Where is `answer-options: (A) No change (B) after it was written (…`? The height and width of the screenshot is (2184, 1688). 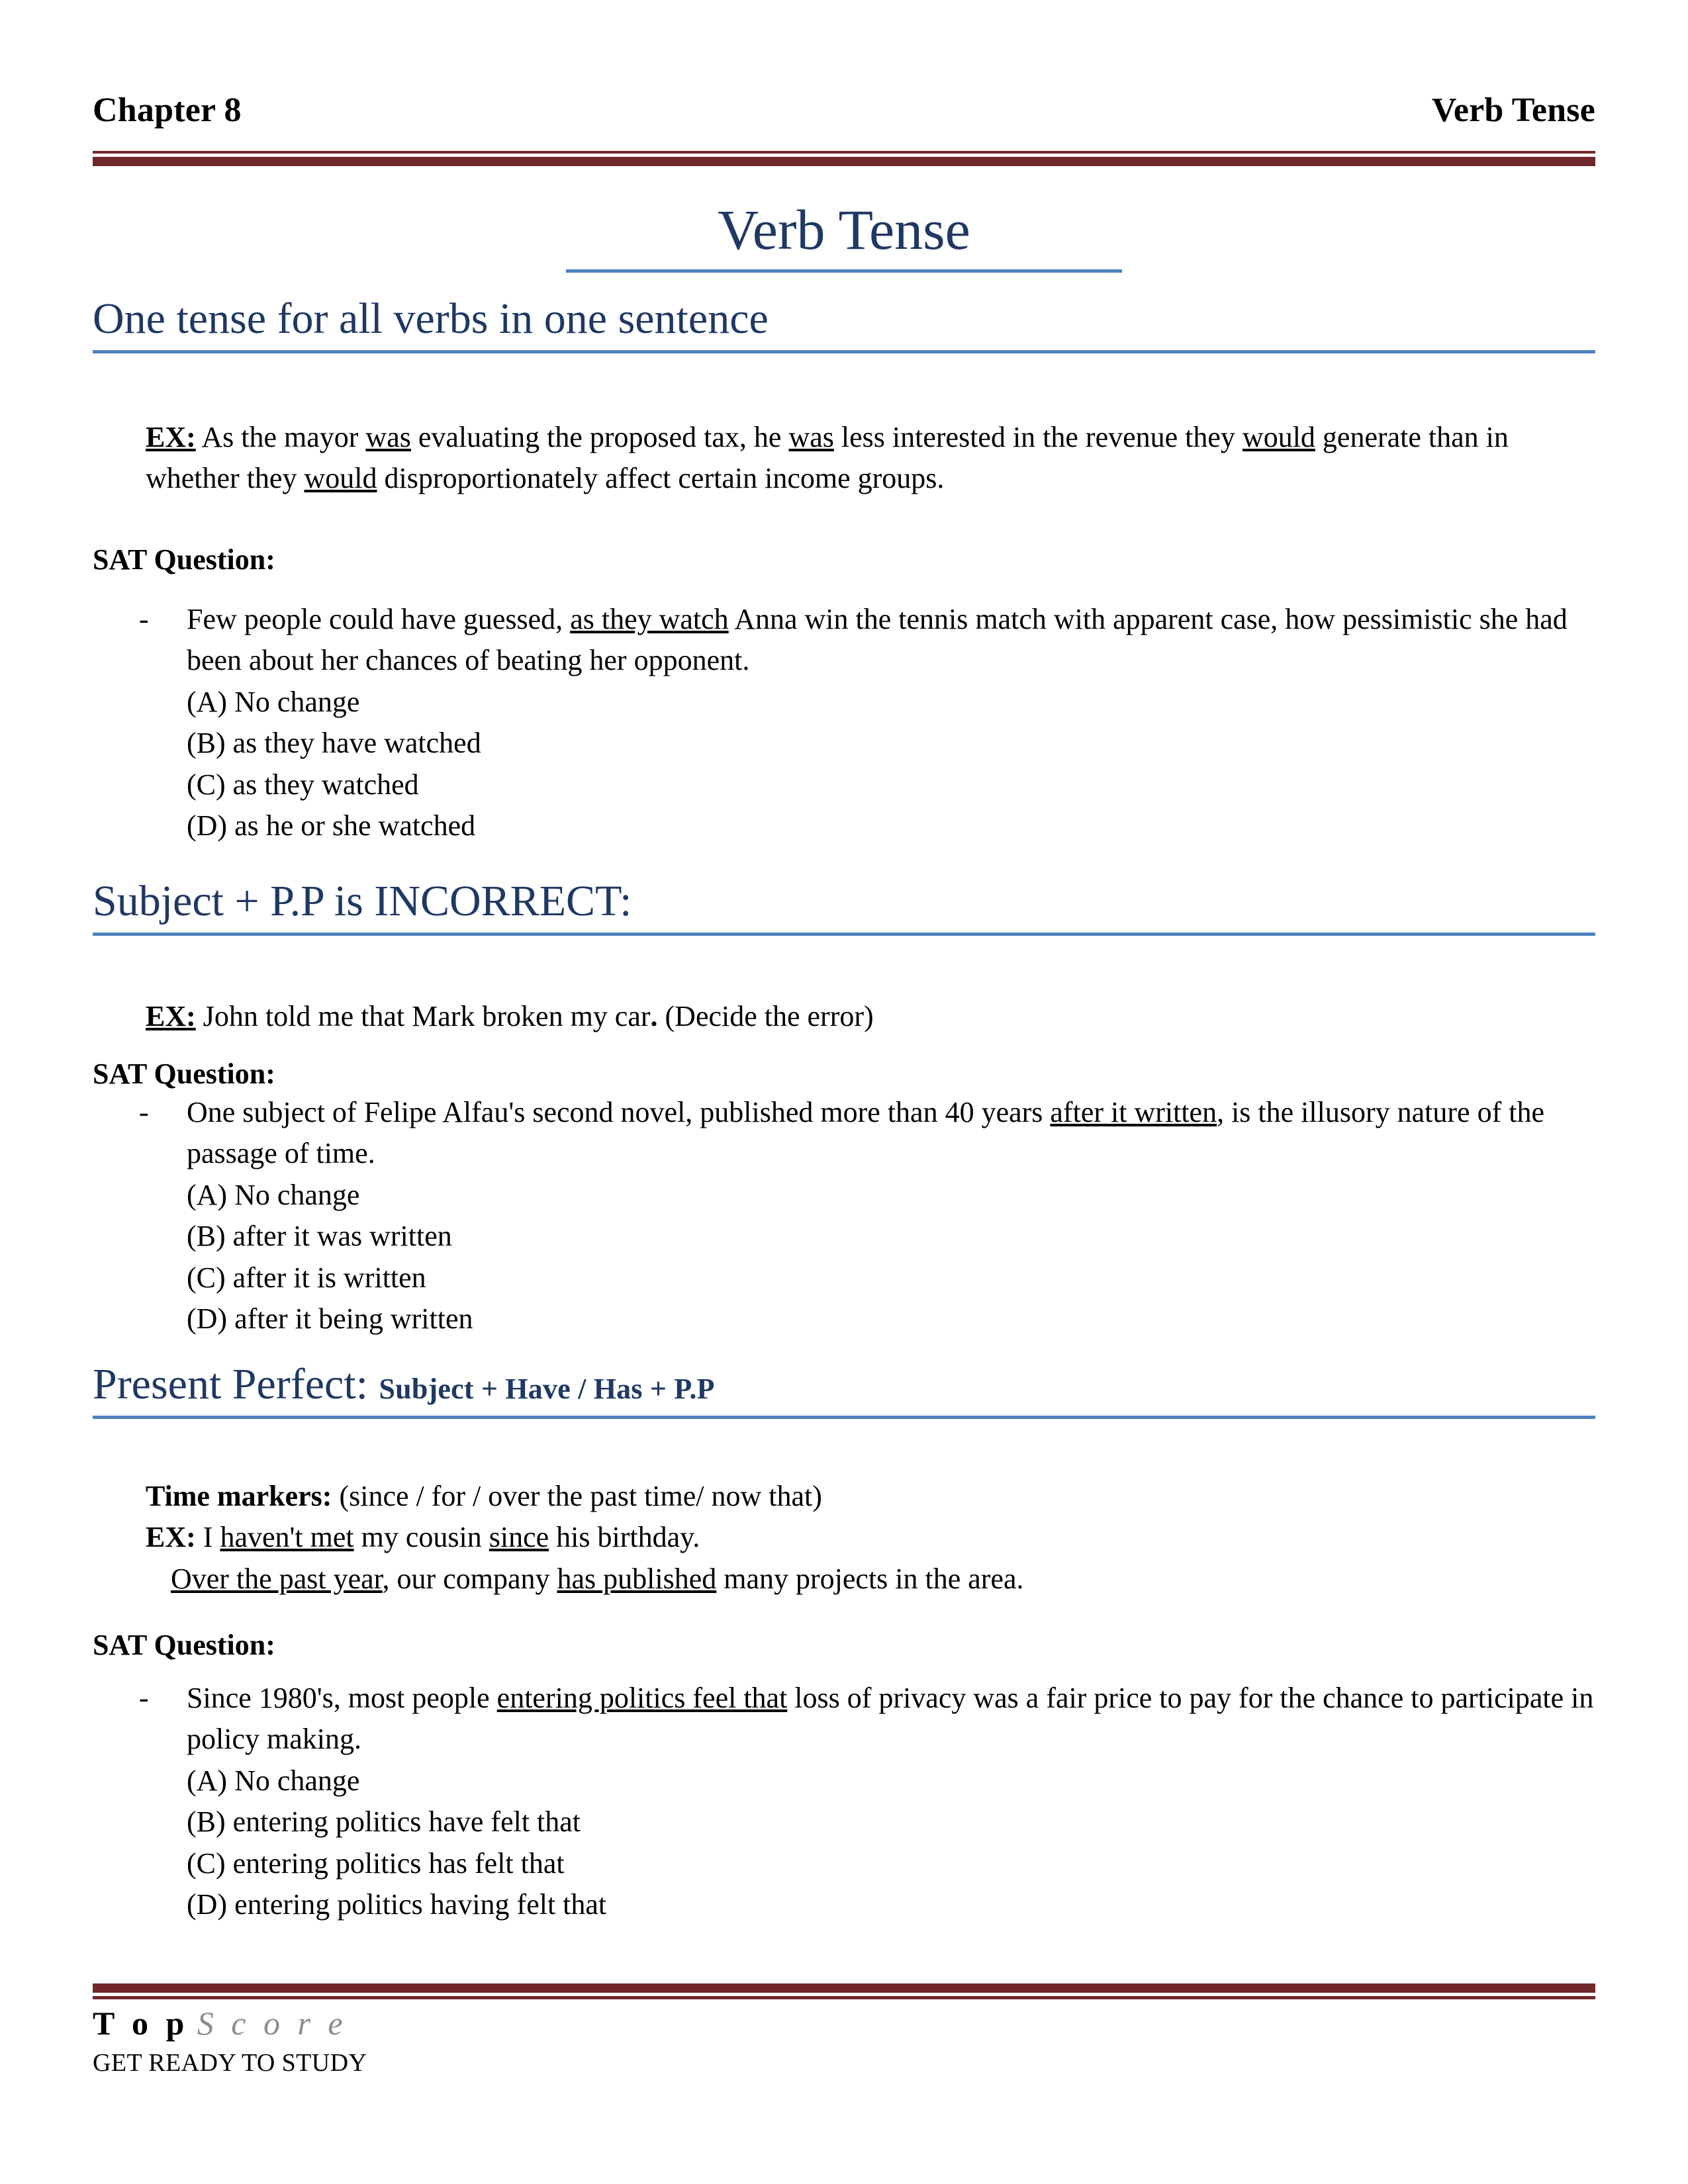
answer-options: (A) No change (B) after it was written (… is located at coordinates (891, 1257).